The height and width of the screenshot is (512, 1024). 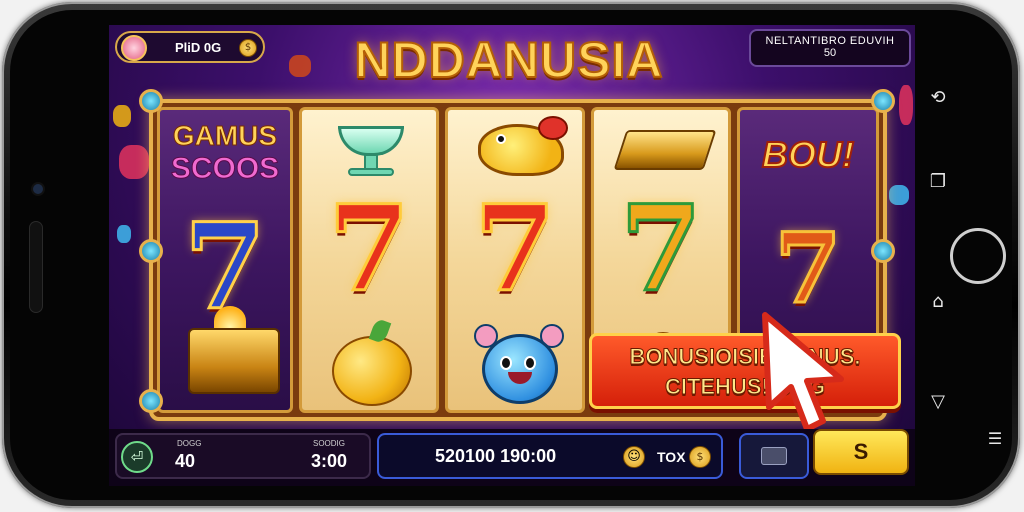 I want to click on gold-bar-symbol, so click(x=665, y=150).